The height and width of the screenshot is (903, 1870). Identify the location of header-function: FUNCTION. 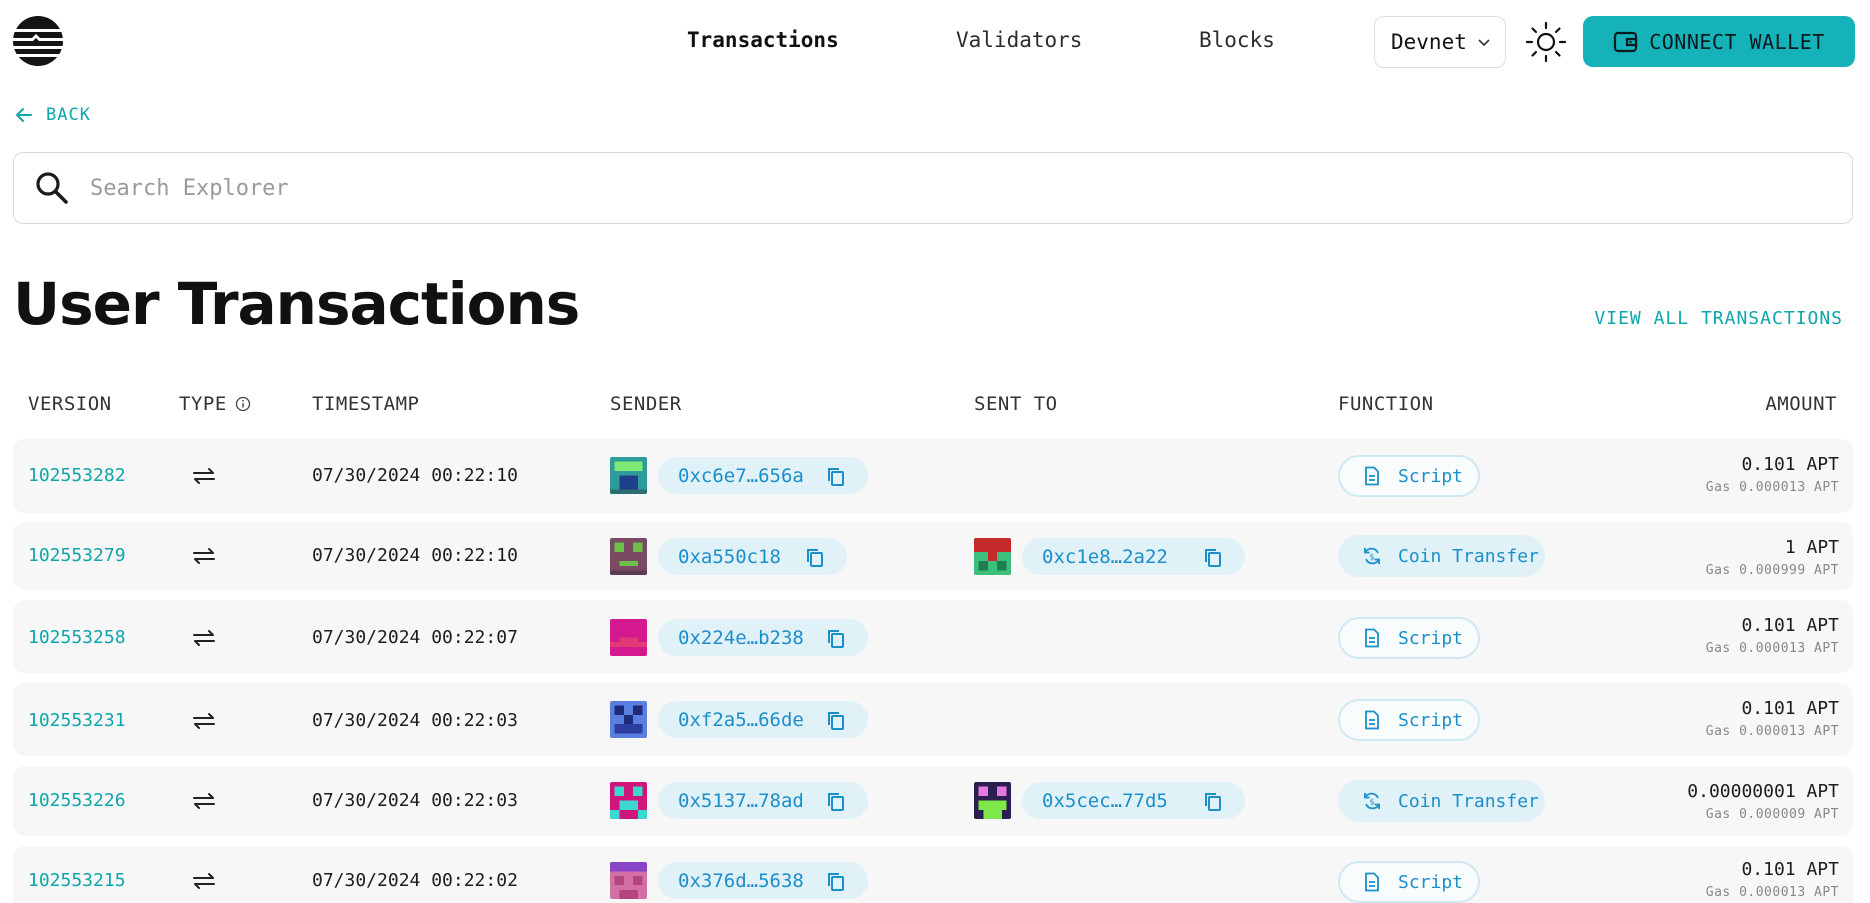
(1386, 404).